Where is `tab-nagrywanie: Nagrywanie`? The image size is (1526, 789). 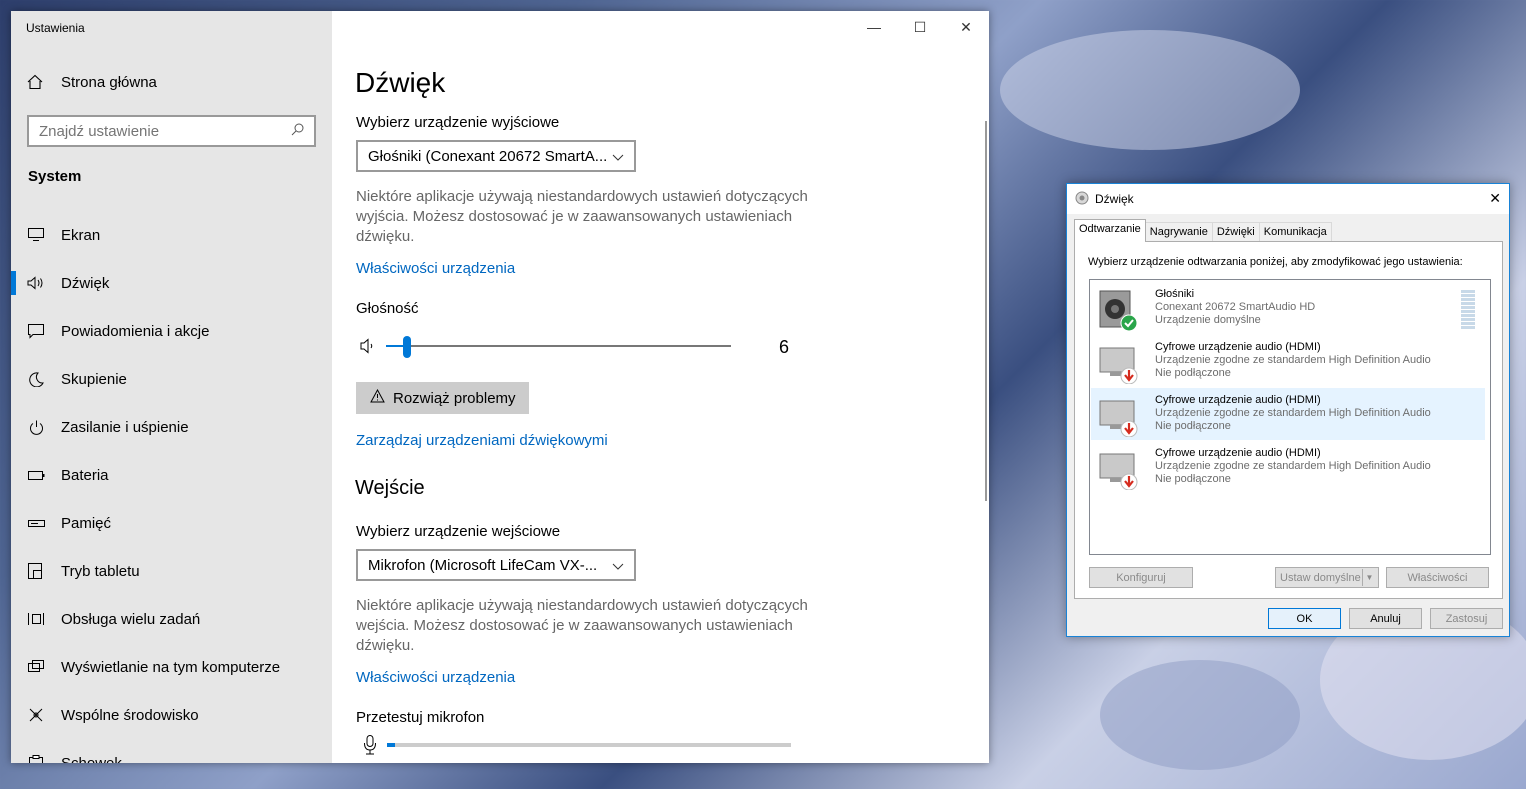
tab-nagrywanie: Nagrywanie is located at coordinates (1178, 232).